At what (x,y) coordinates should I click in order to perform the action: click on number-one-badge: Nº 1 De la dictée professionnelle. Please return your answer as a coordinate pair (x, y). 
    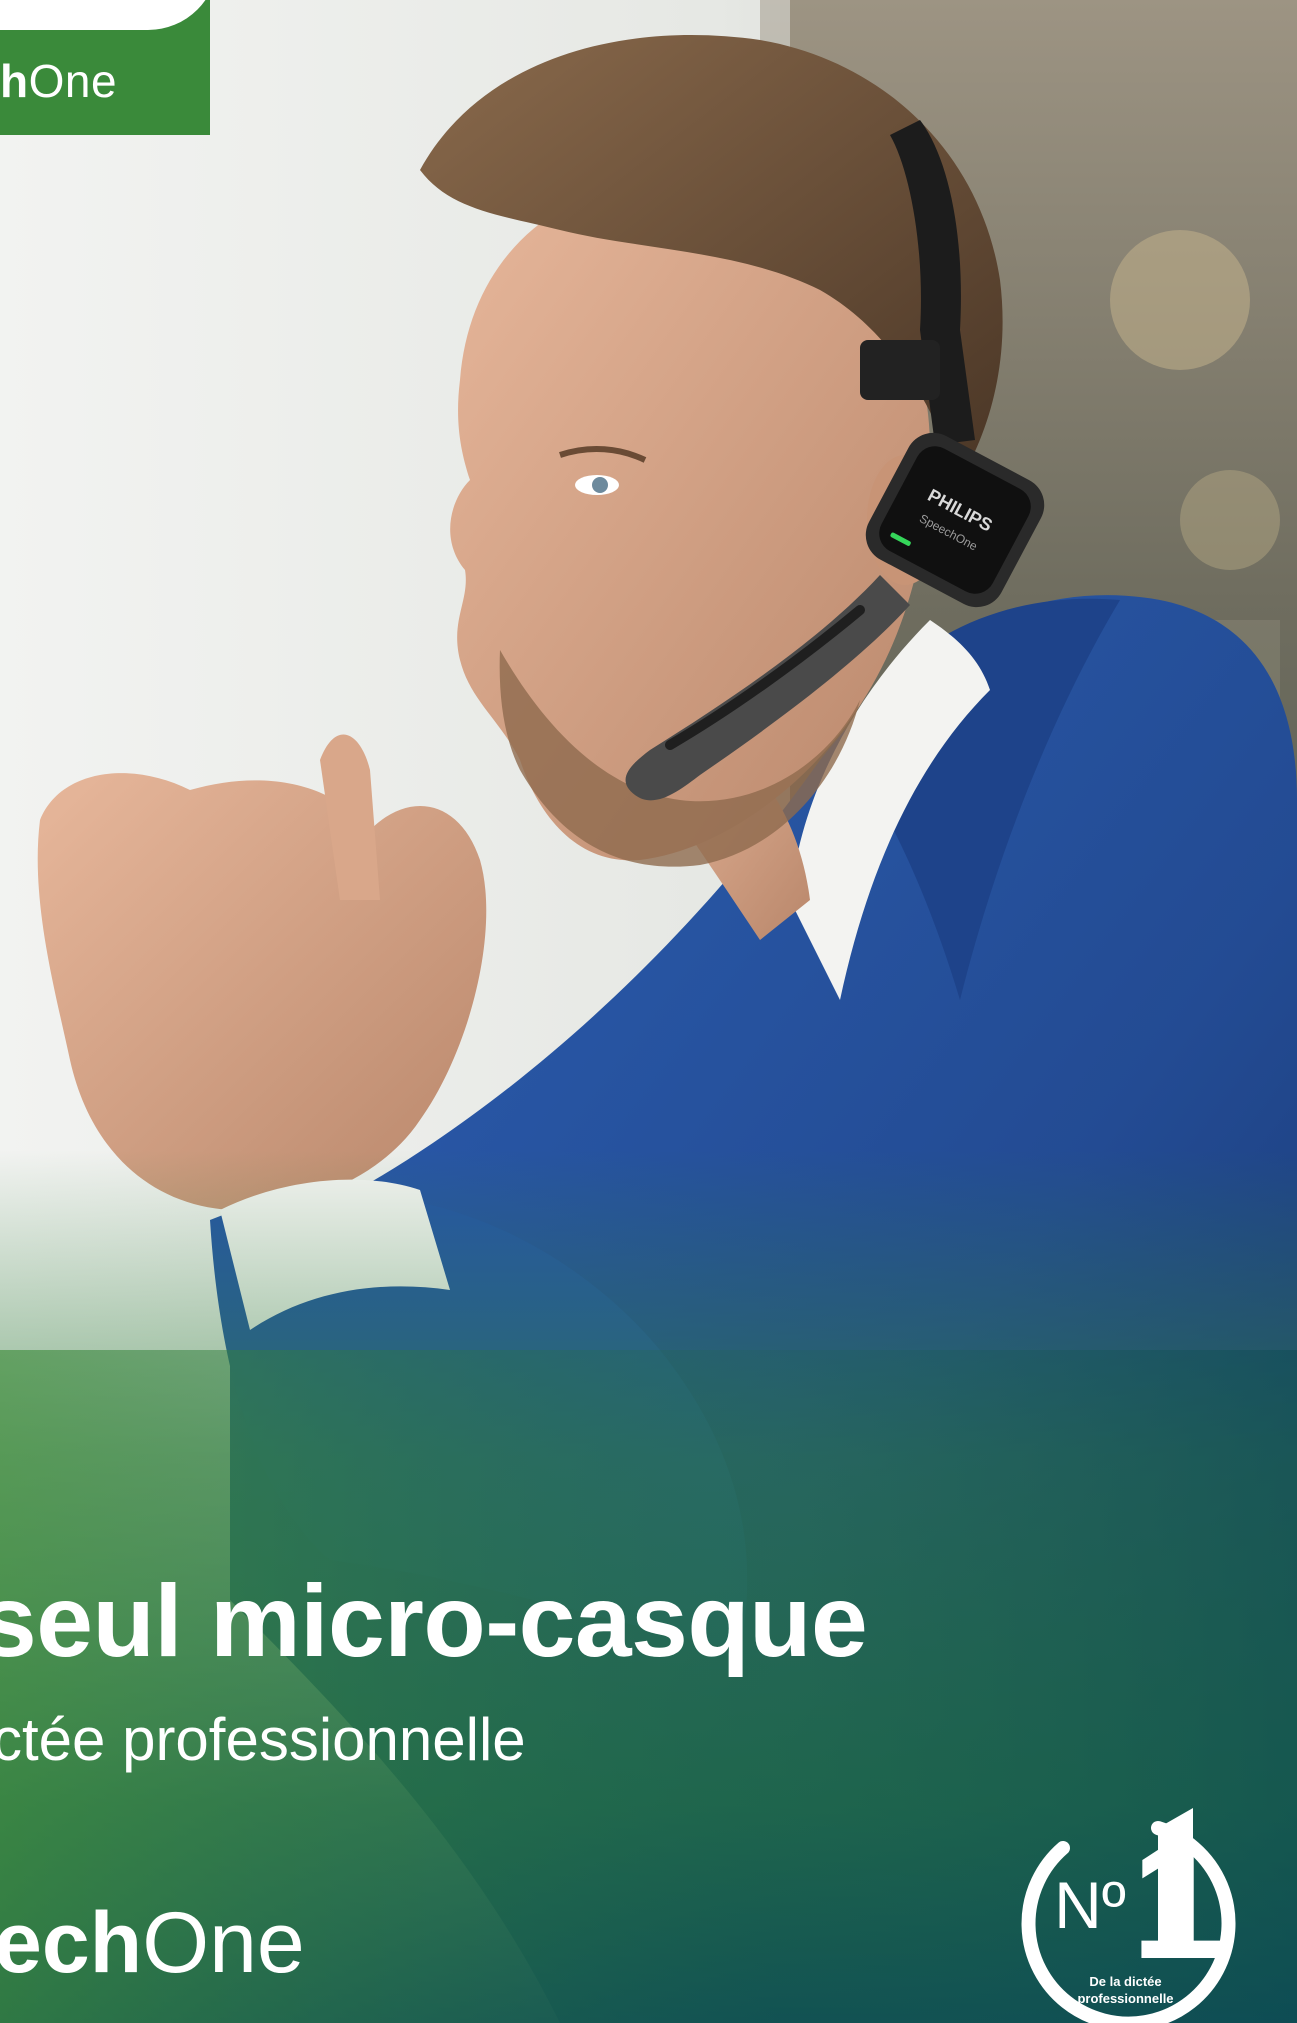
    Looking at the image, I should click on (1125, 1914).